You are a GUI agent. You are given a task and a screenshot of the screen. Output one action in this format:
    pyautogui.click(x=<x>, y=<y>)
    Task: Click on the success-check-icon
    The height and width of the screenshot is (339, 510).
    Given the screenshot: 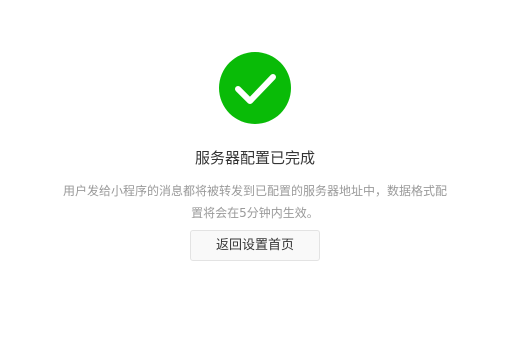 What is the action you would take?
    pyautogui.click(x=255, y=88)
    